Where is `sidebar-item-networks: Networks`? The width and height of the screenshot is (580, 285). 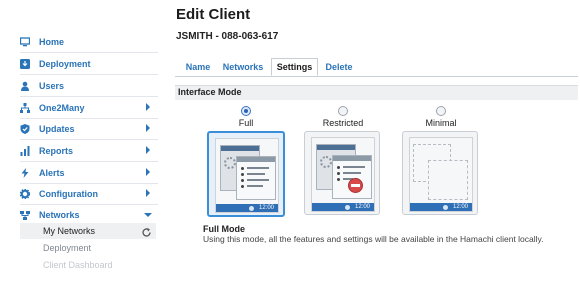 sidebar-item-networks: Networks is located at coordinates (89, 214).